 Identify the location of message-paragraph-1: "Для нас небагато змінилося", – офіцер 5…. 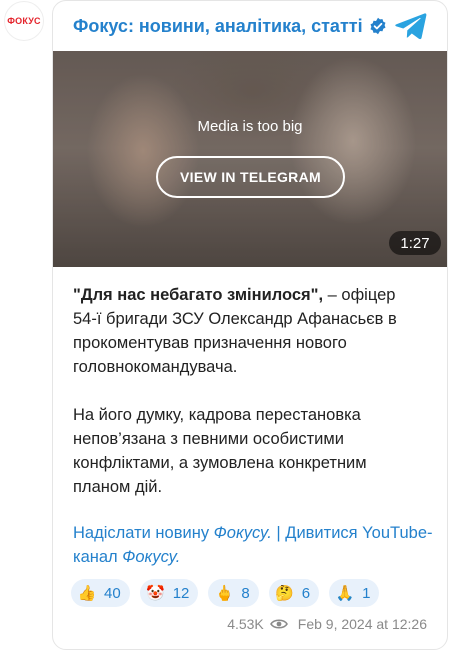
(248, 331).